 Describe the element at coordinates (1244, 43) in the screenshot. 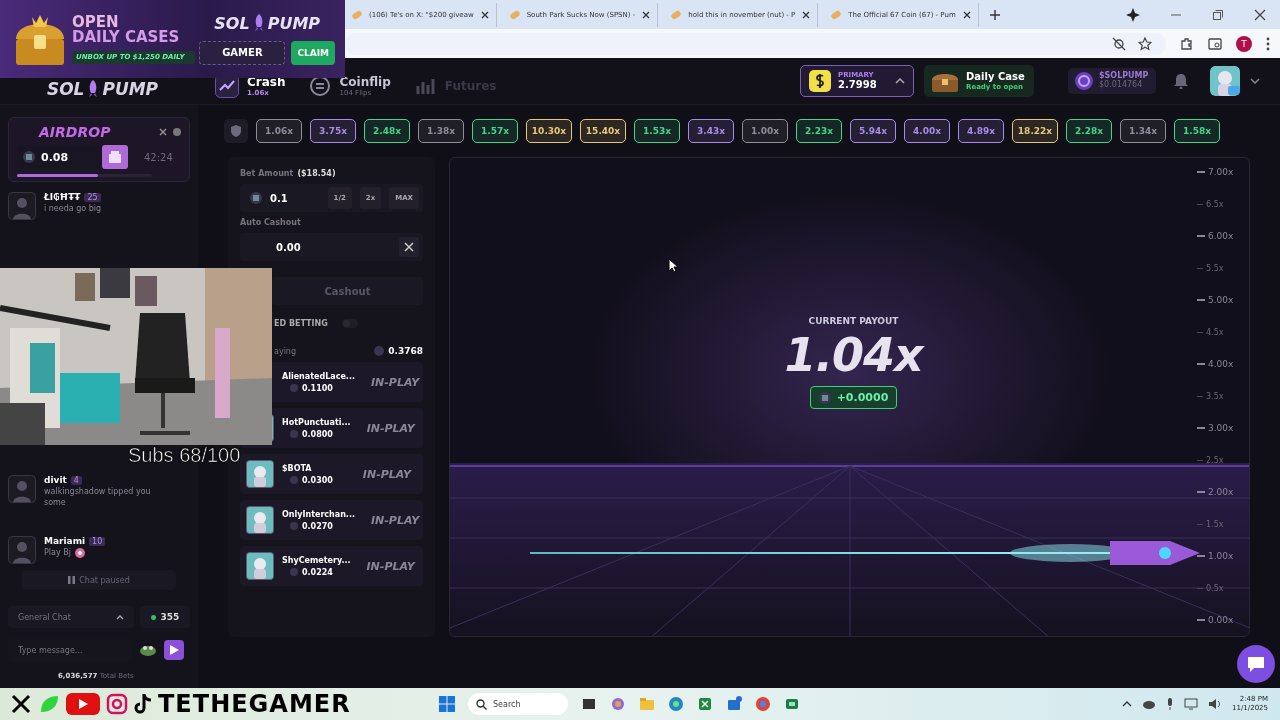

I see `profile-avatar: T` at that location.